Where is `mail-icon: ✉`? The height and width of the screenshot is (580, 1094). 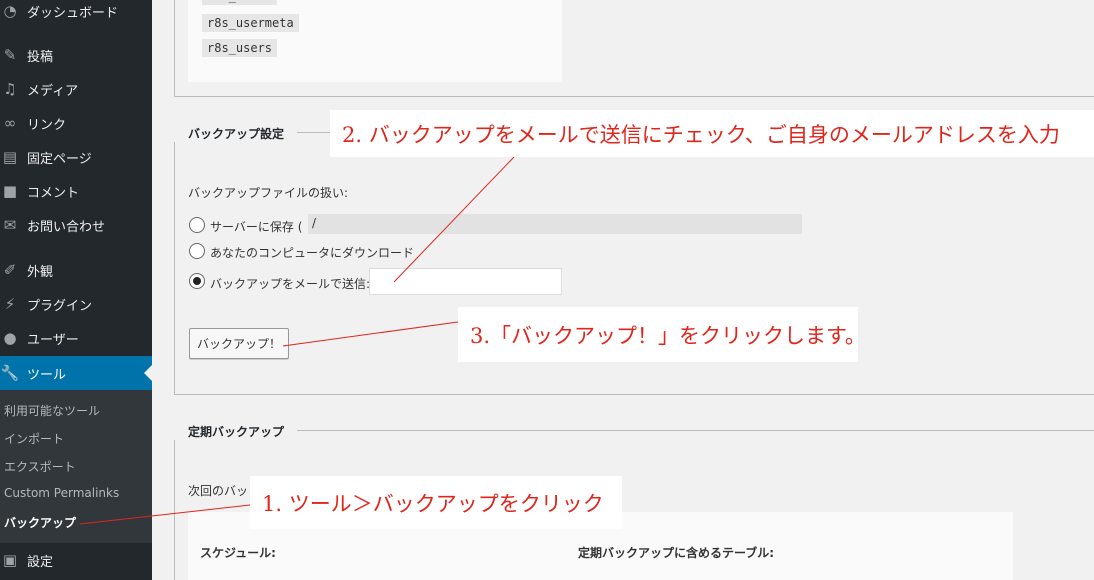 mail-icon: ✉ is located at coordinates (10, 225).